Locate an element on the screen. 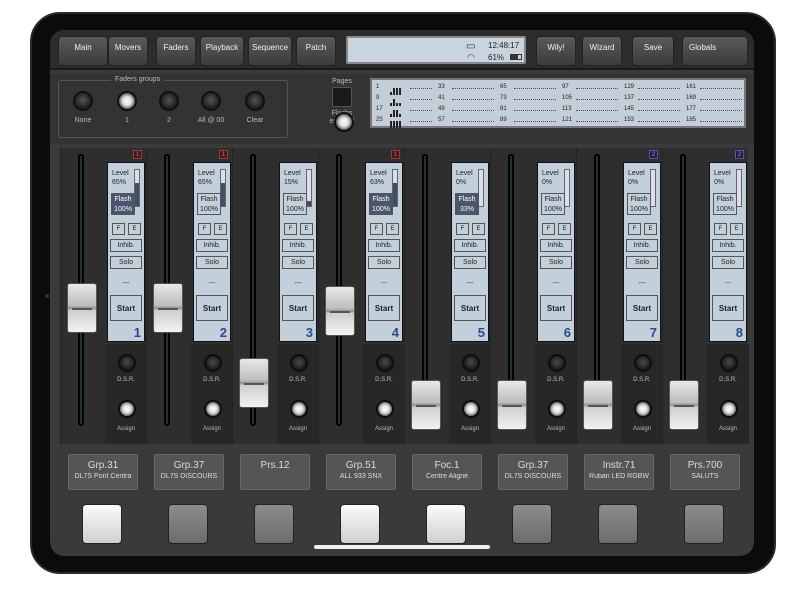 This screenshot has height=600, width=800. toolbar-playback-button: Playback is located at coordinates (222, 51).